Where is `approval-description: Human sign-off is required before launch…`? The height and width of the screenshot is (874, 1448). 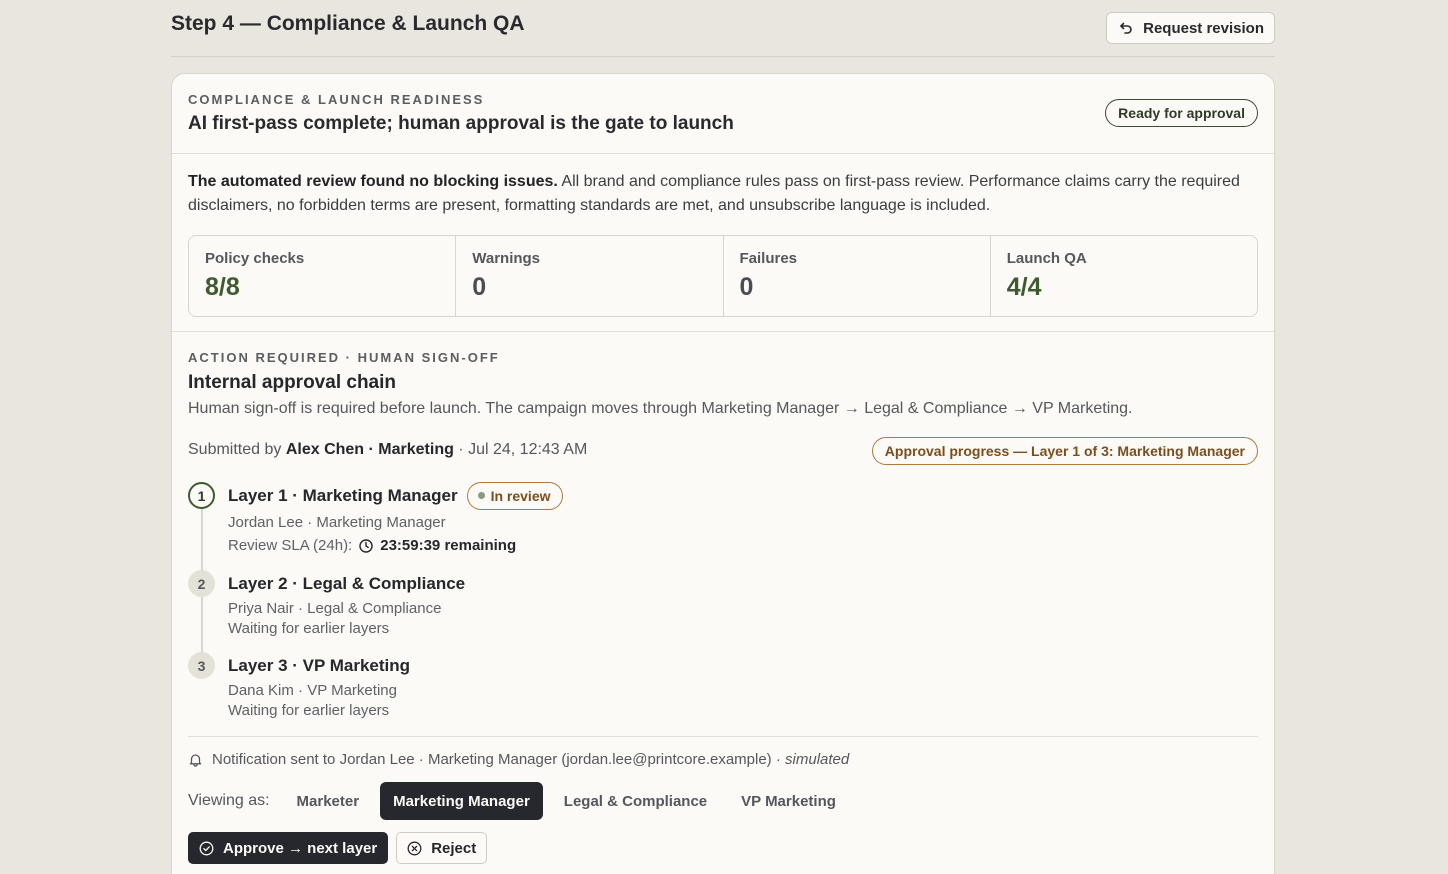 approval-description: Human sign-off is required before launch… is located at coordinates (660, 408).